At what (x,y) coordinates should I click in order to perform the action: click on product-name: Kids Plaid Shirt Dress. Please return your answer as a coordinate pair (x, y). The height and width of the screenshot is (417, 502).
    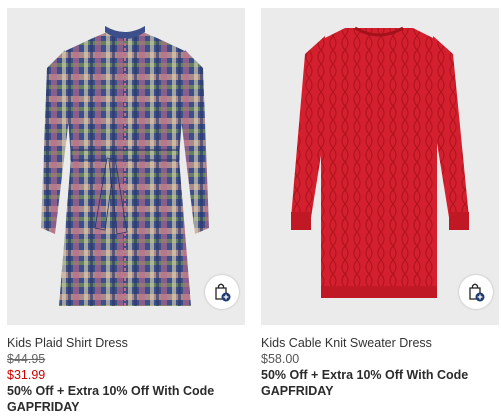
    Looking at the image, I should click on (126, 343).